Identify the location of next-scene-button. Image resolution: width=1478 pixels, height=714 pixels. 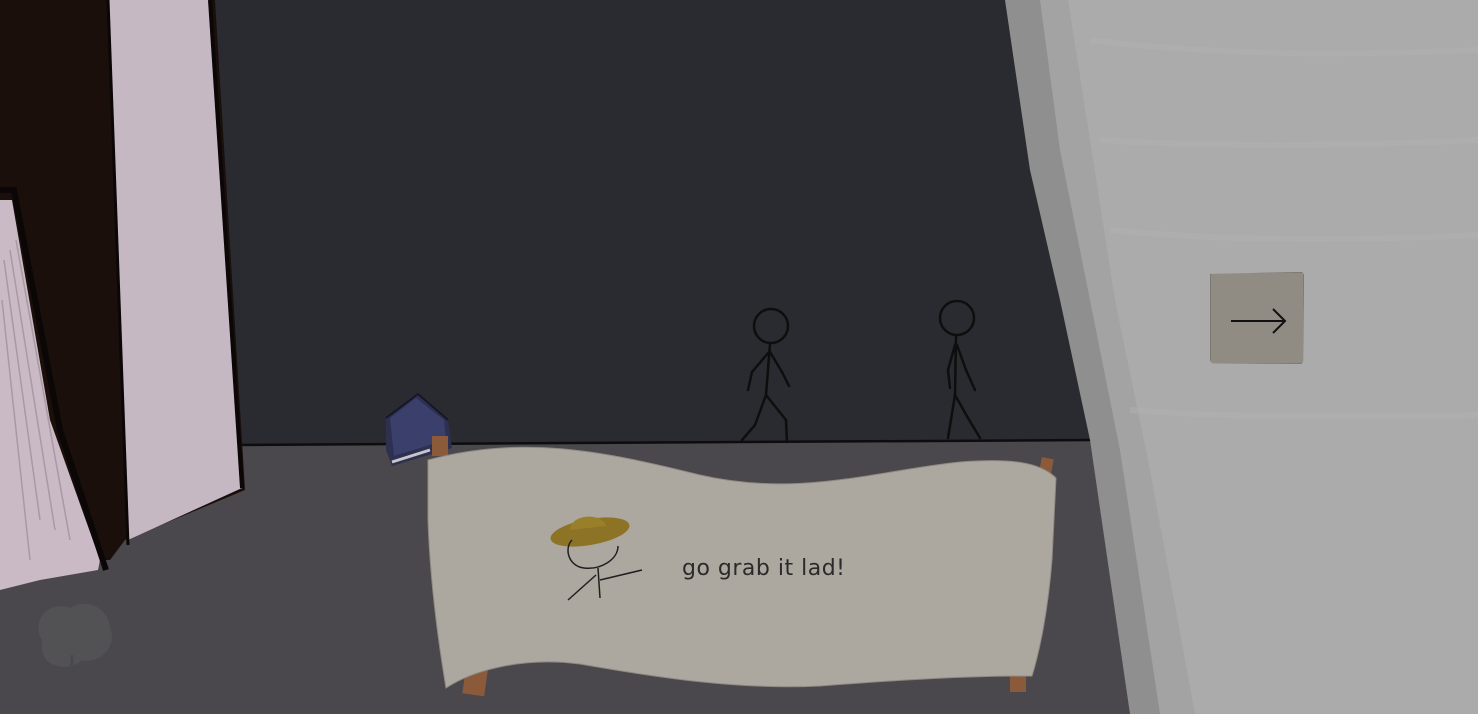
(1257, 318).